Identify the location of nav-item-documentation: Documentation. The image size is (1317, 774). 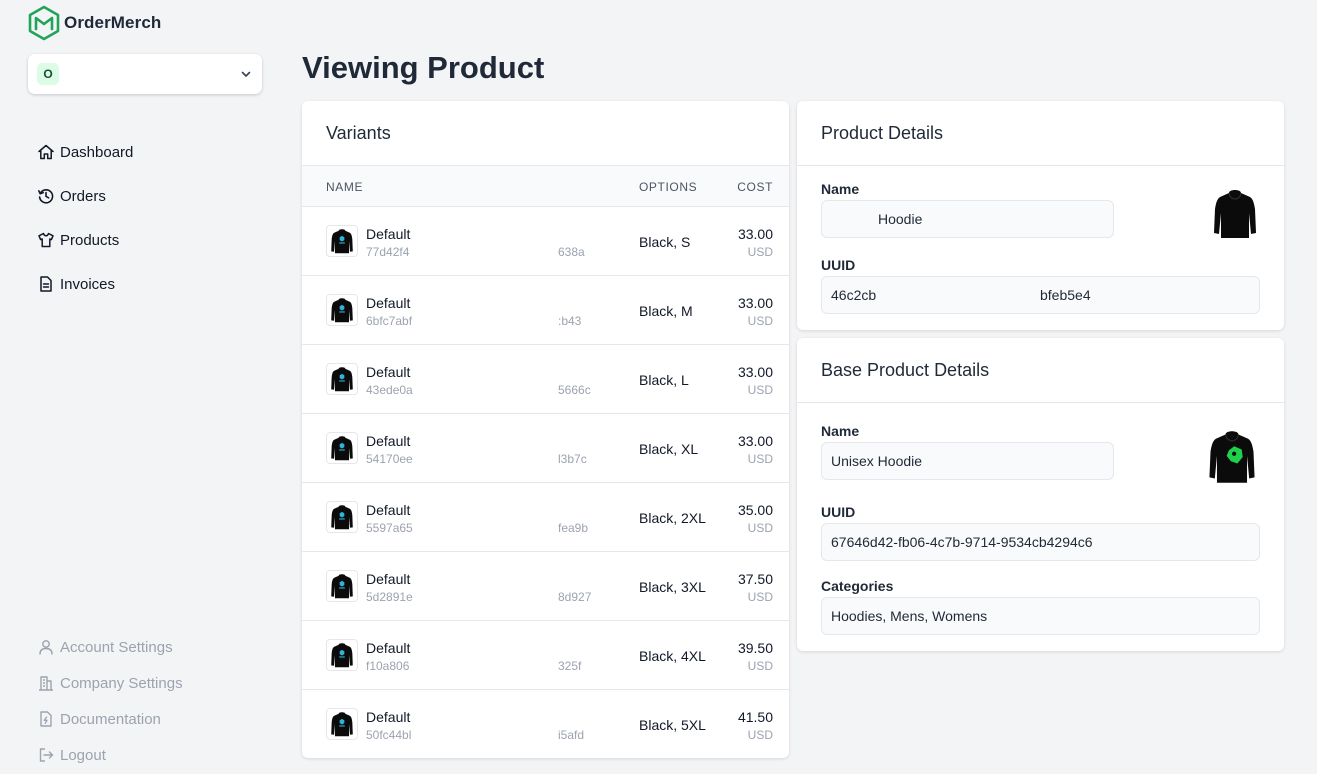
(110, 719).